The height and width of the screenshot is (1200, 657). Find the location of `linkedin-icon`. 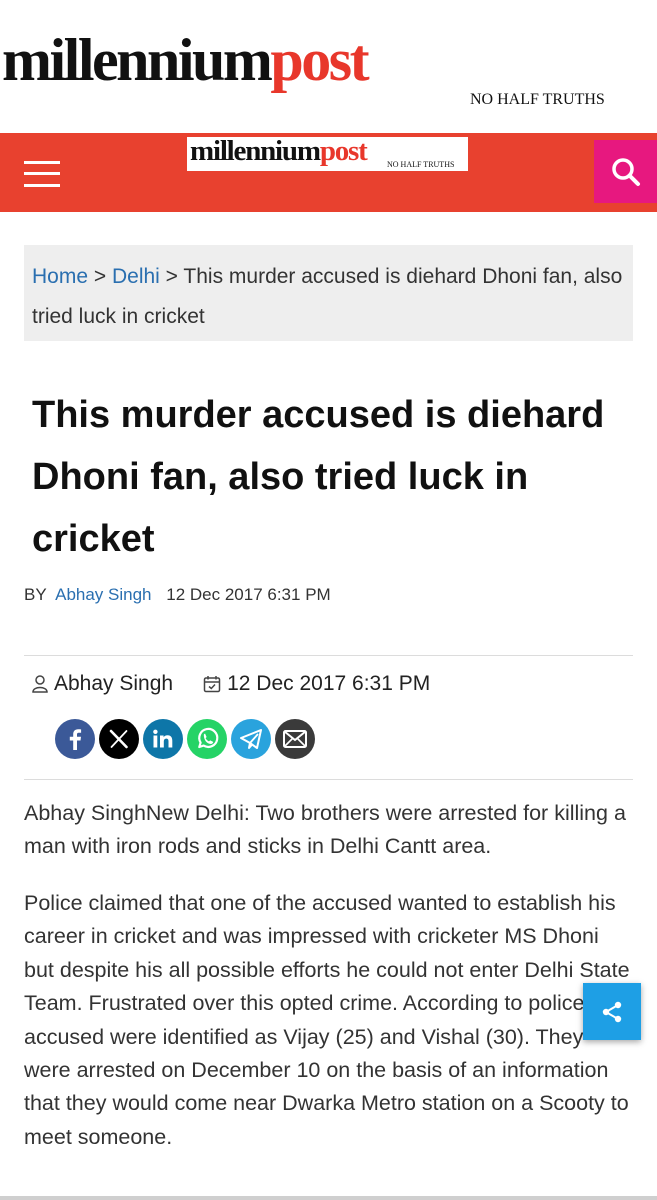

linkedin-icon is located at coordinates (163, 738).